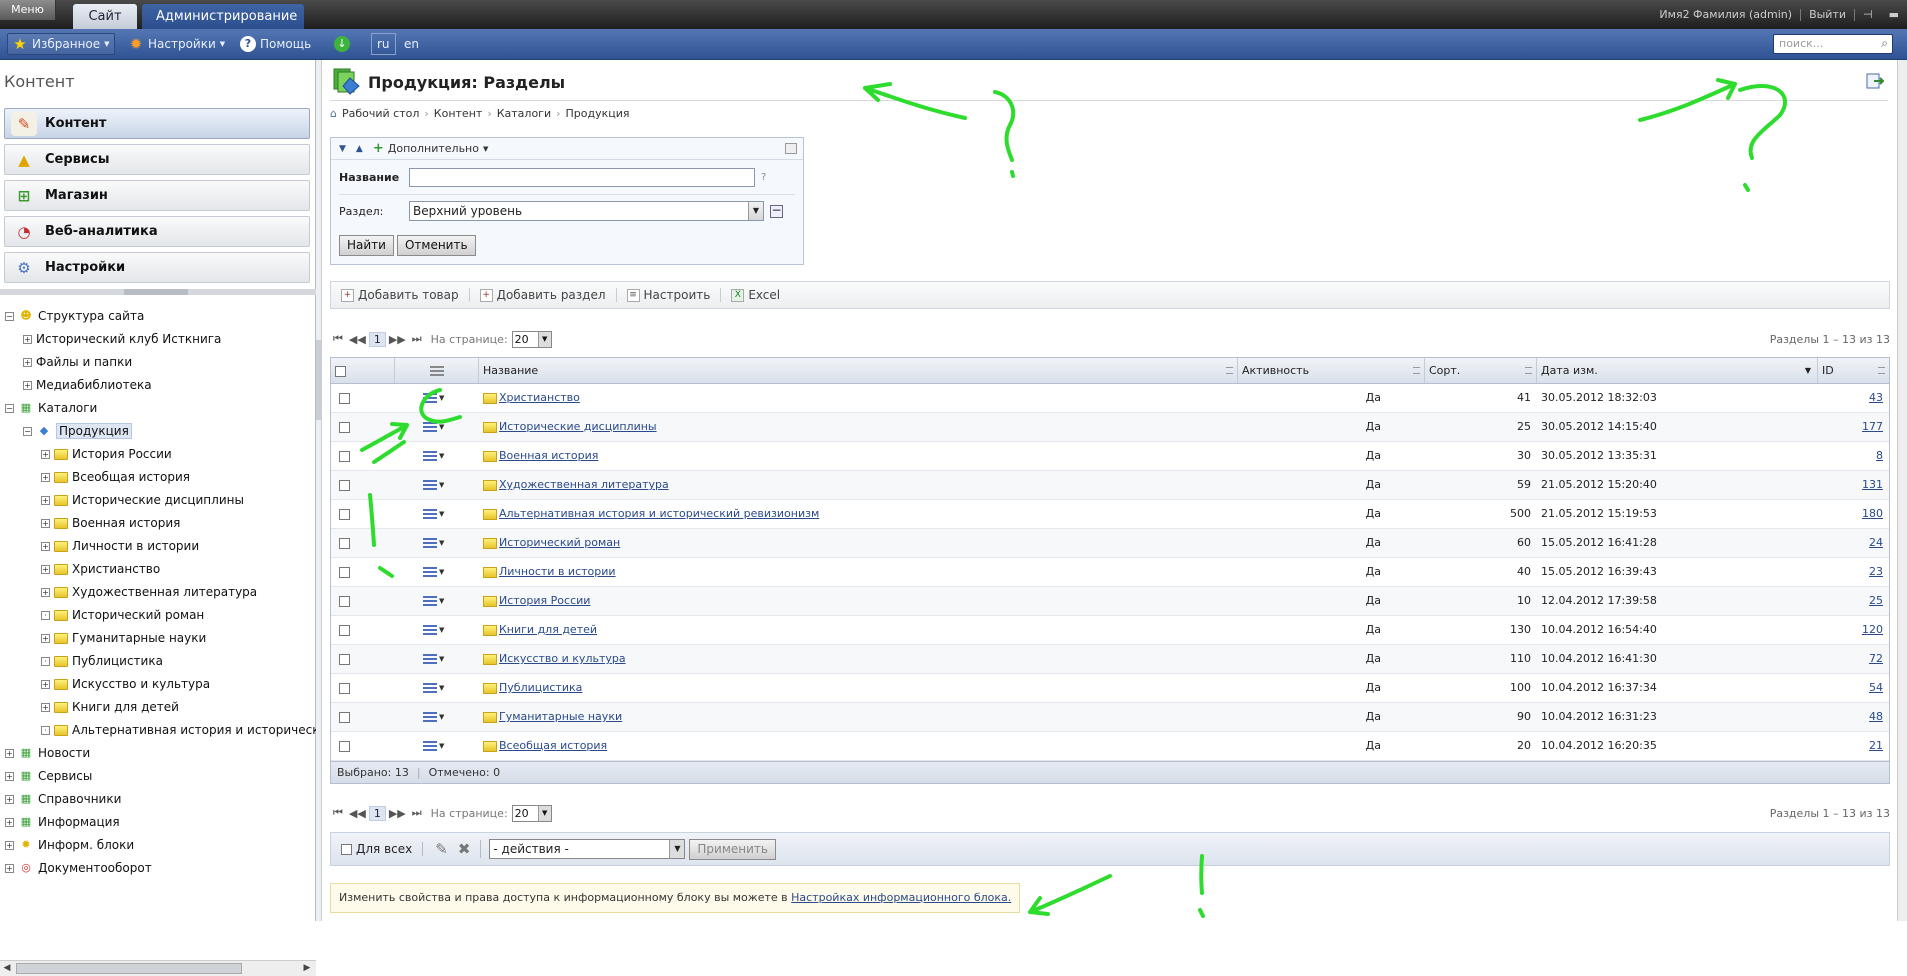 The width and height of the screenshot is (1907, 976). What do you see at coordinates (47, 753) in the screenshot?
I see `tree-node: + ▦ Новости` at bounding box center [47, 753].